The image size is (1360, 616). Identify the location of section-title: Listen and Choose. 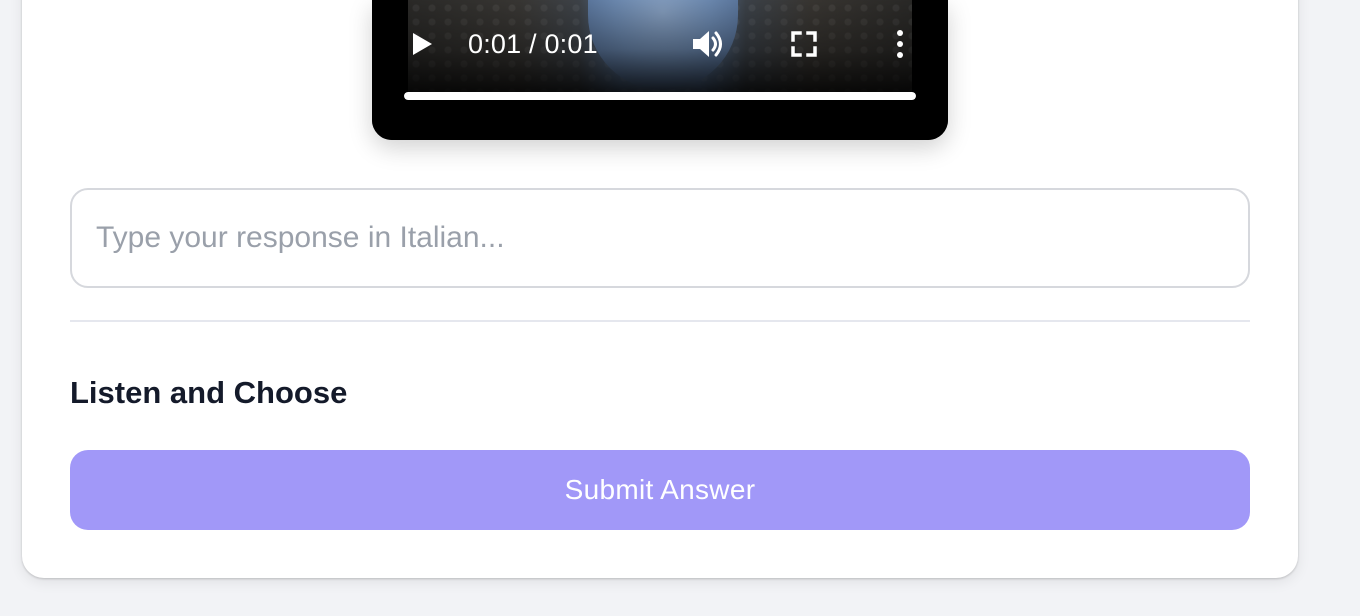
(209, 392).